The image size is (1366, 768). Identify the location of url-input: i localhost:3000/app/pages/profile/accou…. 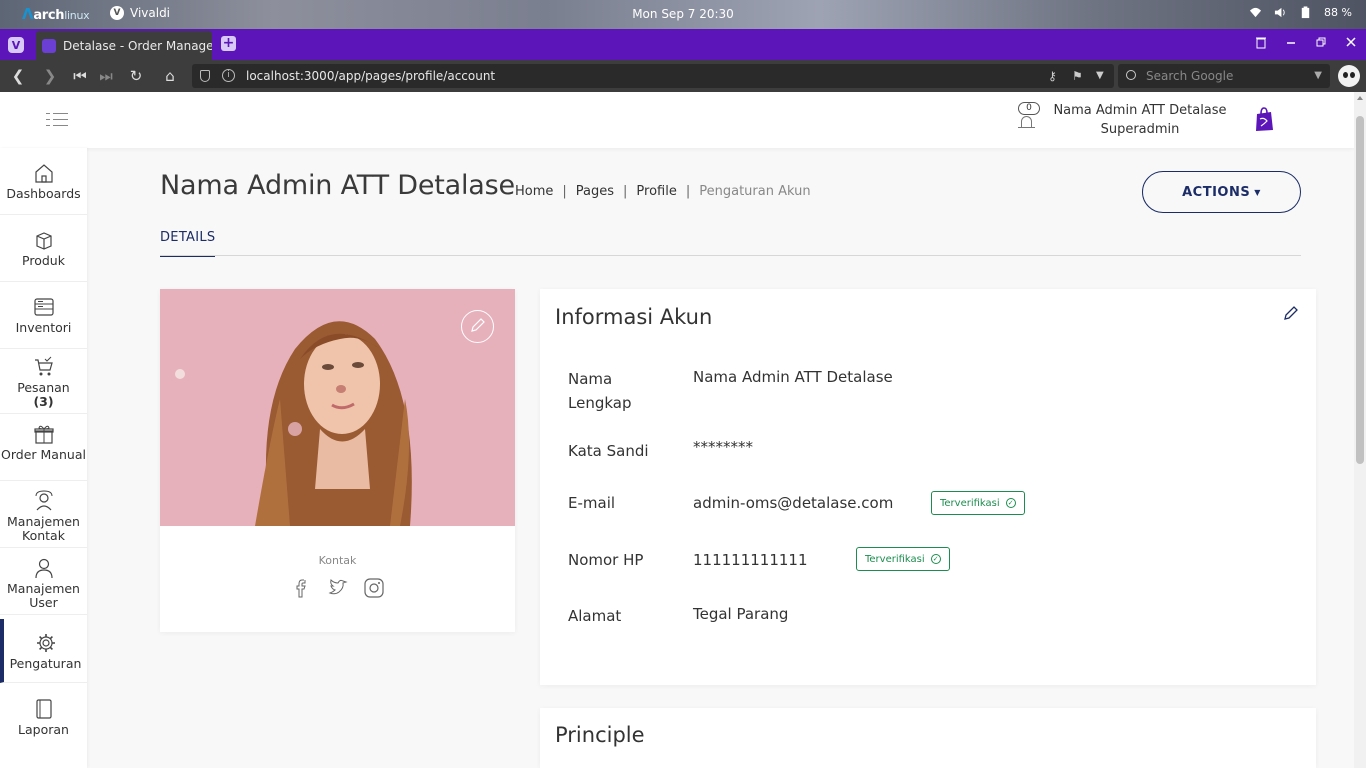
(653, 76).